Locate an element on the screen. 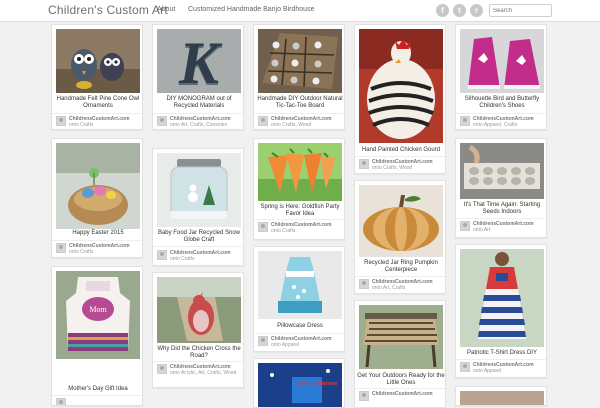  pin-card-merry-christmas: Merry Christmas is located at coordinates (299, 383).